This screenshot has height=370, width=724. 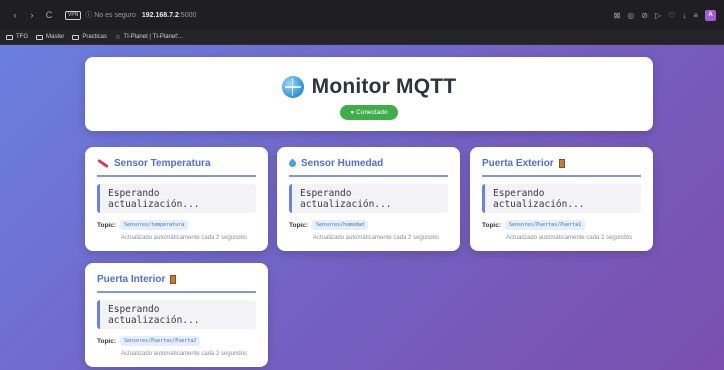 What do you see at coordinates (292, 163) in the screenshot?
I see `droplet-icon` at bounding box center [292, 163].